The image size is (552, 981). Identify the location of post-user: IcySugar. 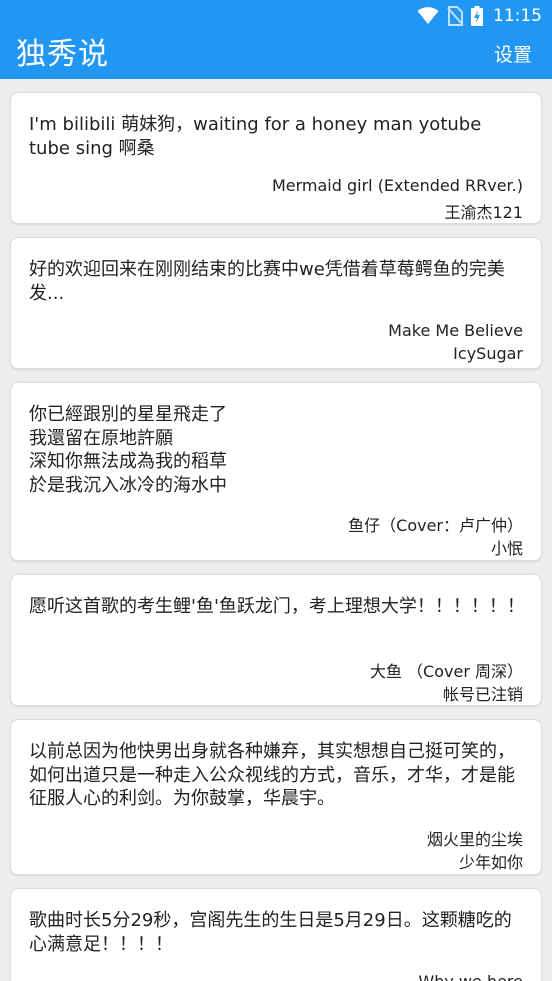
(488, 353).